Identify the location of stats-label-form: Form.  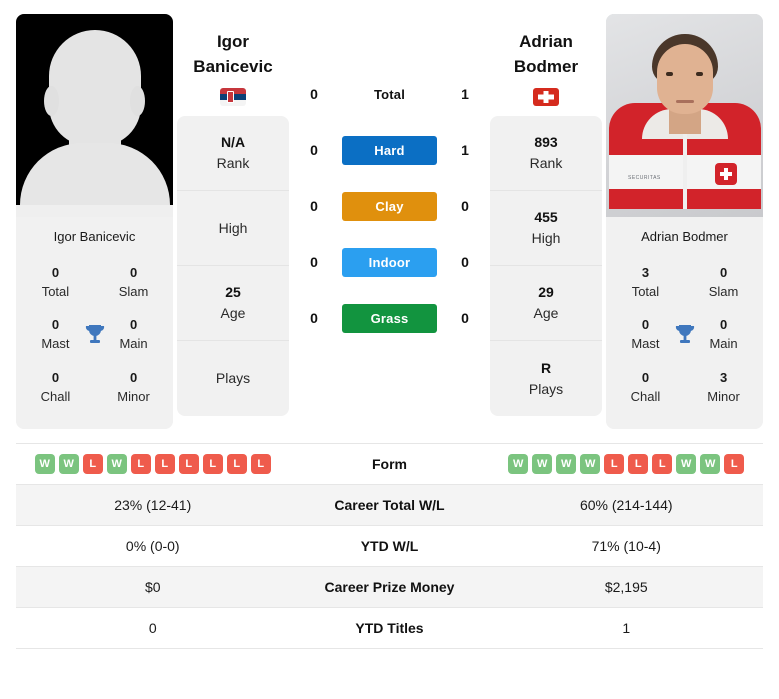
(389, 464).